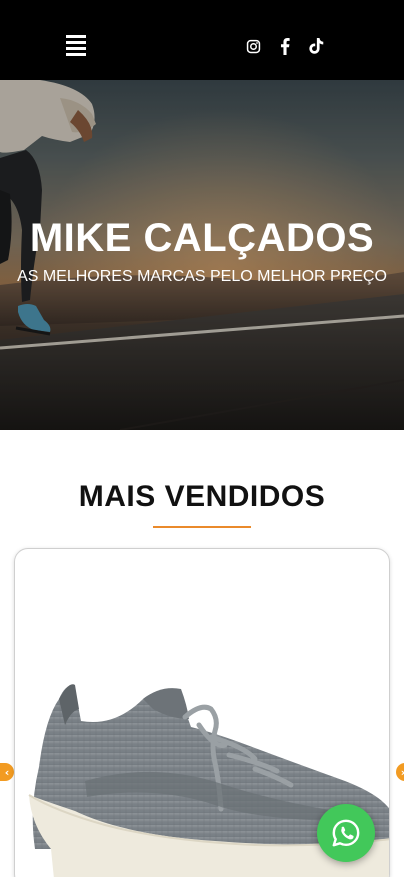 This screenshot has height=877, width=404. I want to click on hamburger-menu-button, so click(76, 46).